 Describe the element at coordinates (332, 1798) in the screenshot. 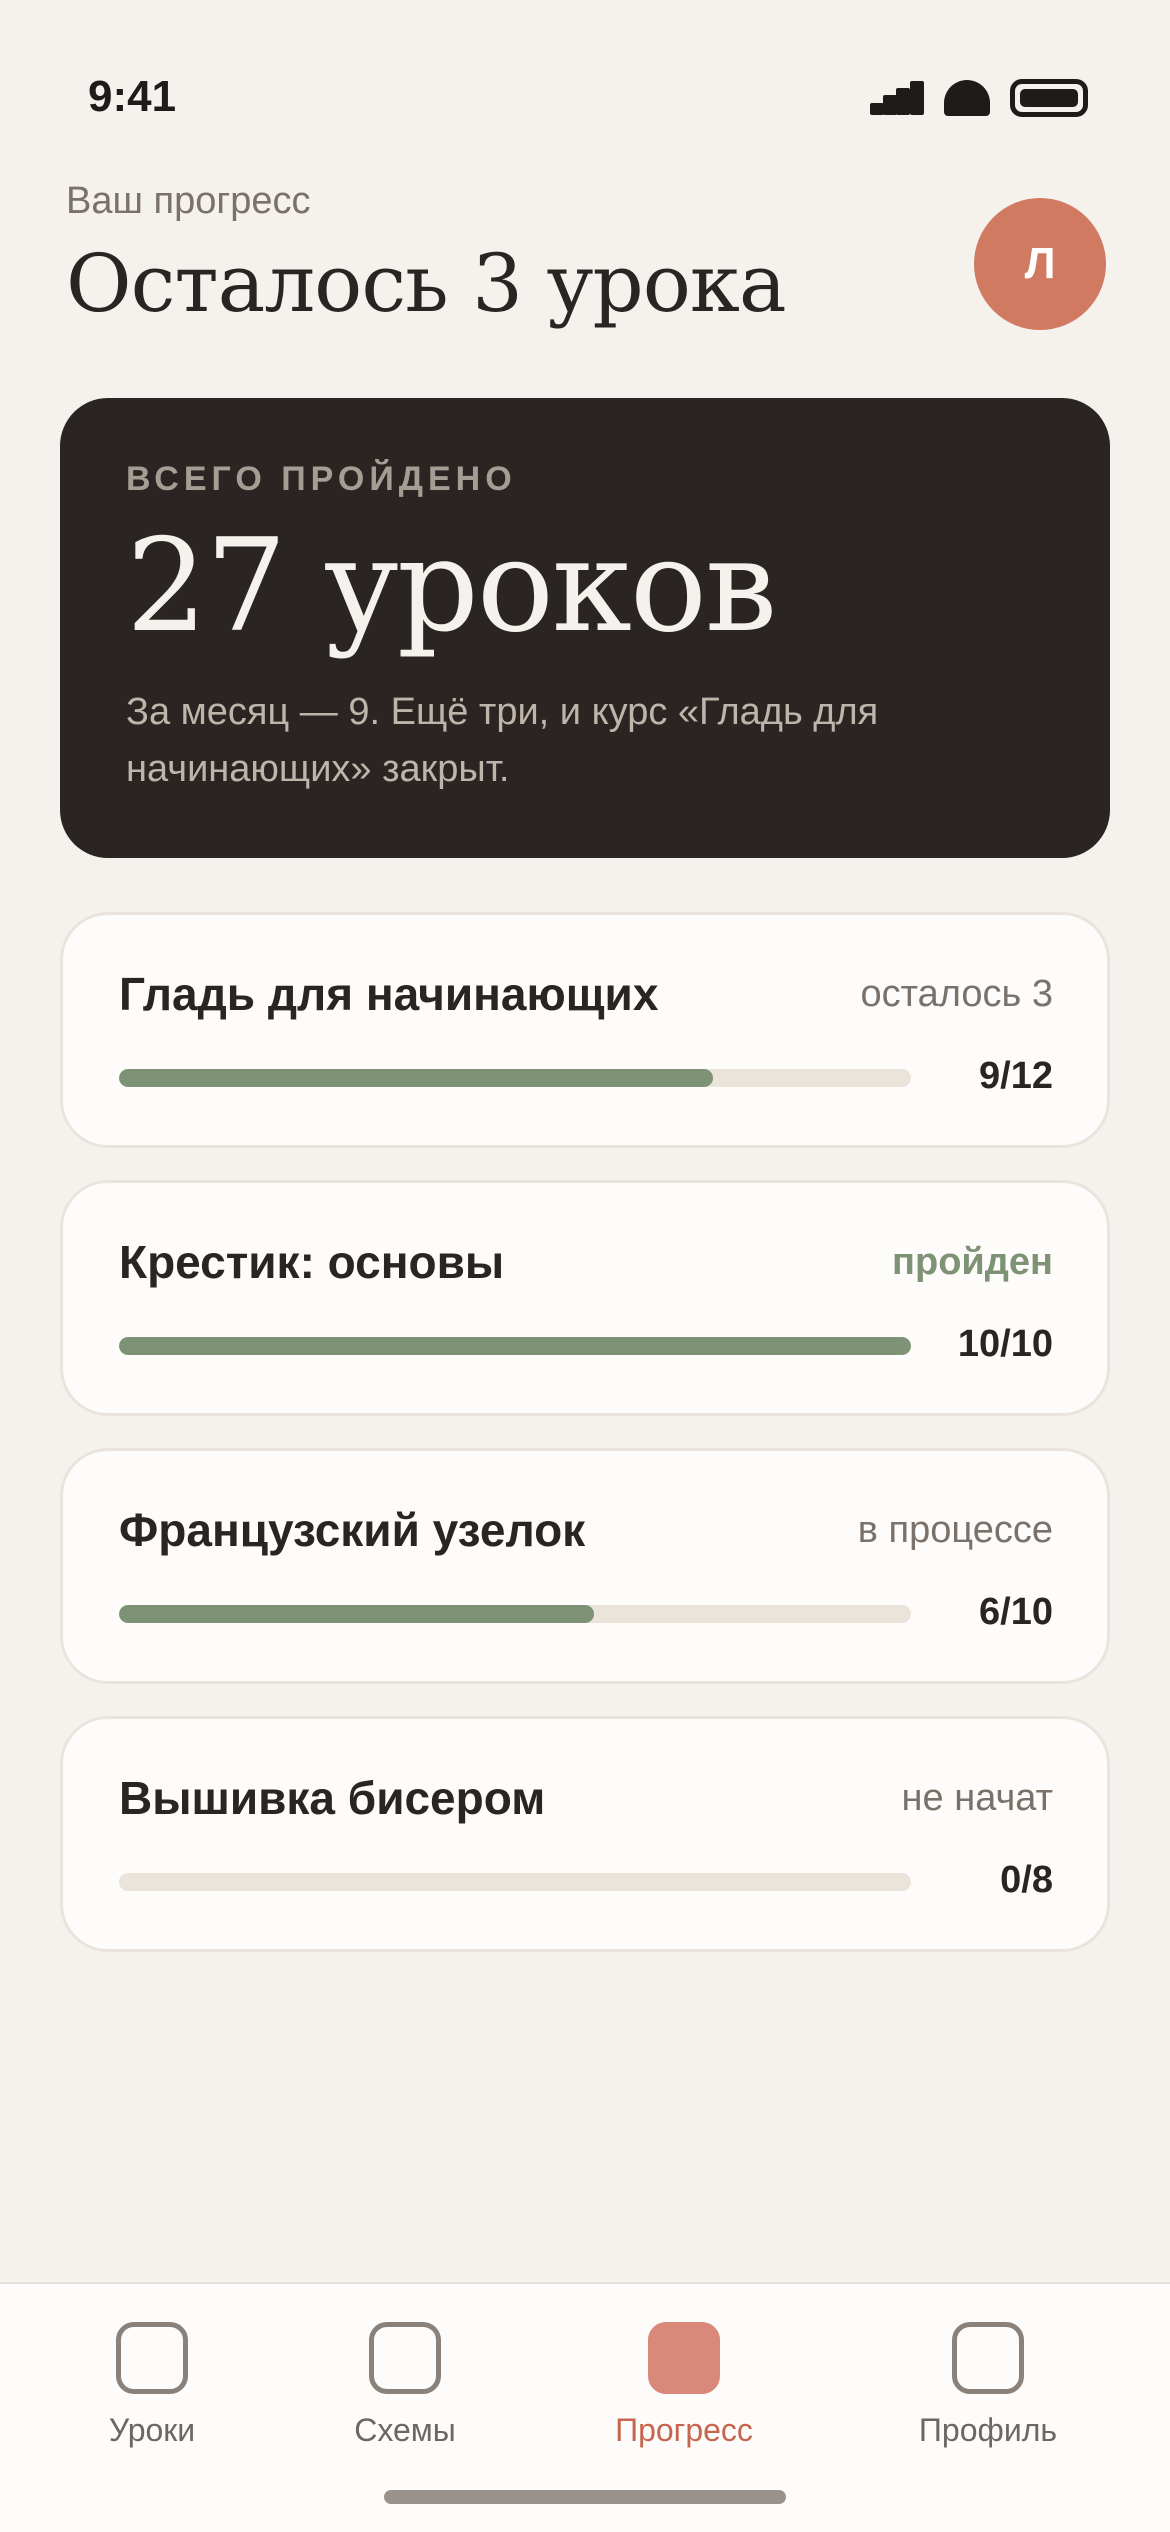

I see `course-name: Вышивка бисером` at that location.